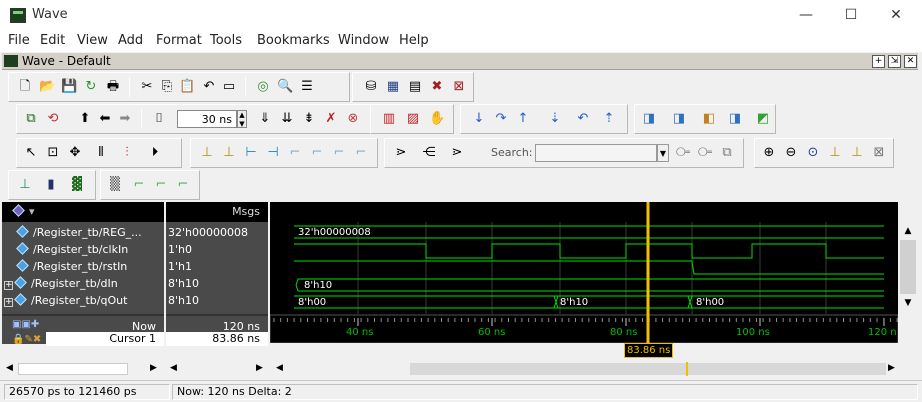 The width and height of the screenshot is (922, 402). I want to click on up-arrow-icon: ⬆, so click(85, 119).